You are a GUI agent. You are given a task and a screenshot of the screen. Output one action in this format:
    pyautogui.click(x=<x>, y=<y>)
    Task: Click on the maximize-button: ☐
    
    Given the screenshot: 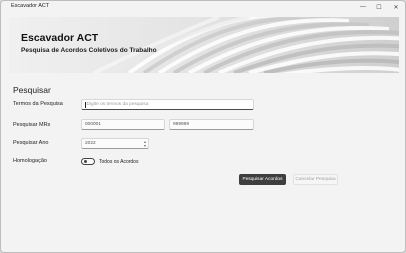 What is the action you would take?
    pyautogui.click(x=379, y=7)
    